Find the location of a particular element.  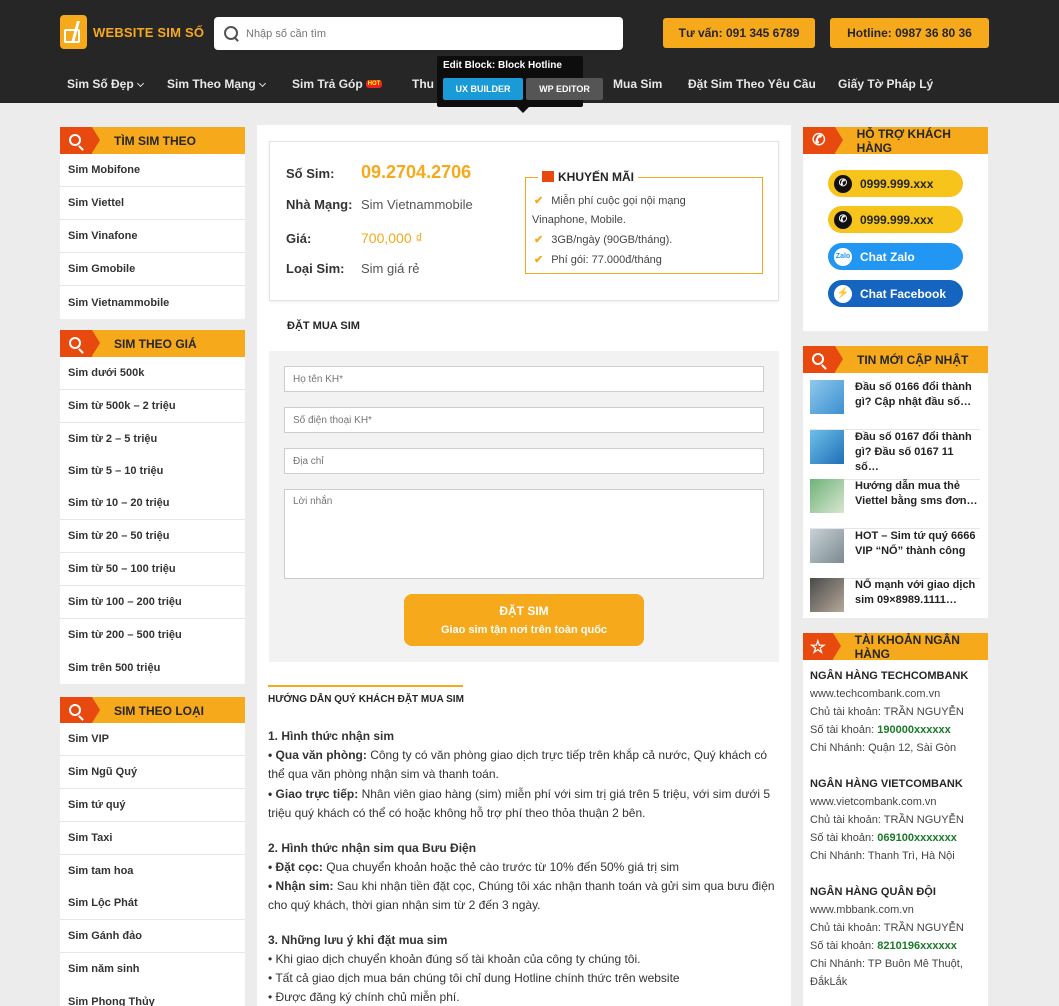

sidebar-item: Sim từ 500k – 2 triệu is located at coordinates (152, 406).